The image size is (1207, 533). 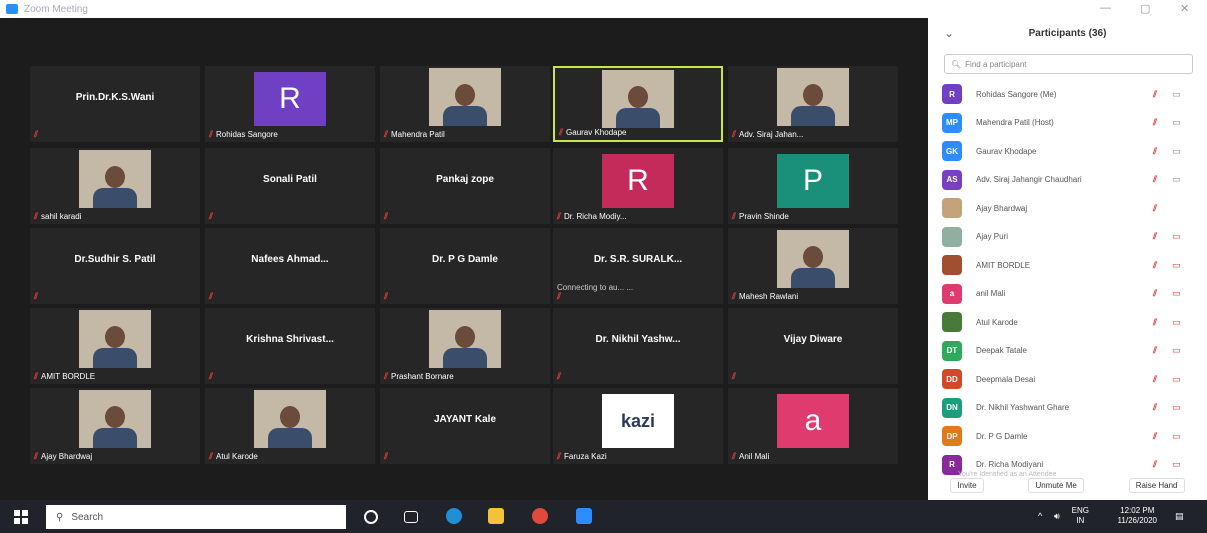 What do you see at coordinates (290, 186) in the screenshot?
I see `video-tile: Sonali Patil ⫽` at bounding box center [290, 186].